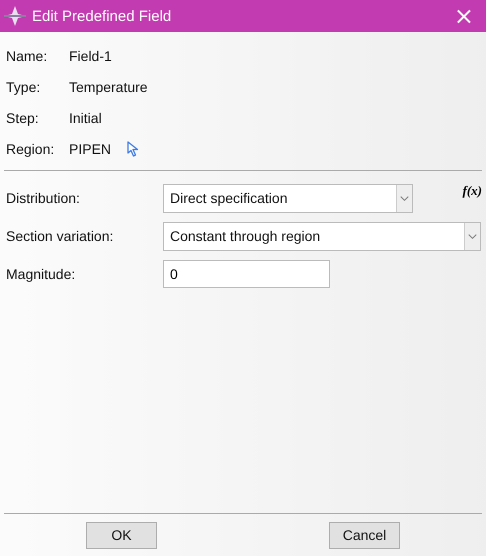 The image size is (486, 556). What do you see at coordinates (23, 118) in the screenshot?
I see `field-label: Step:` at bounding box center [23, 118].